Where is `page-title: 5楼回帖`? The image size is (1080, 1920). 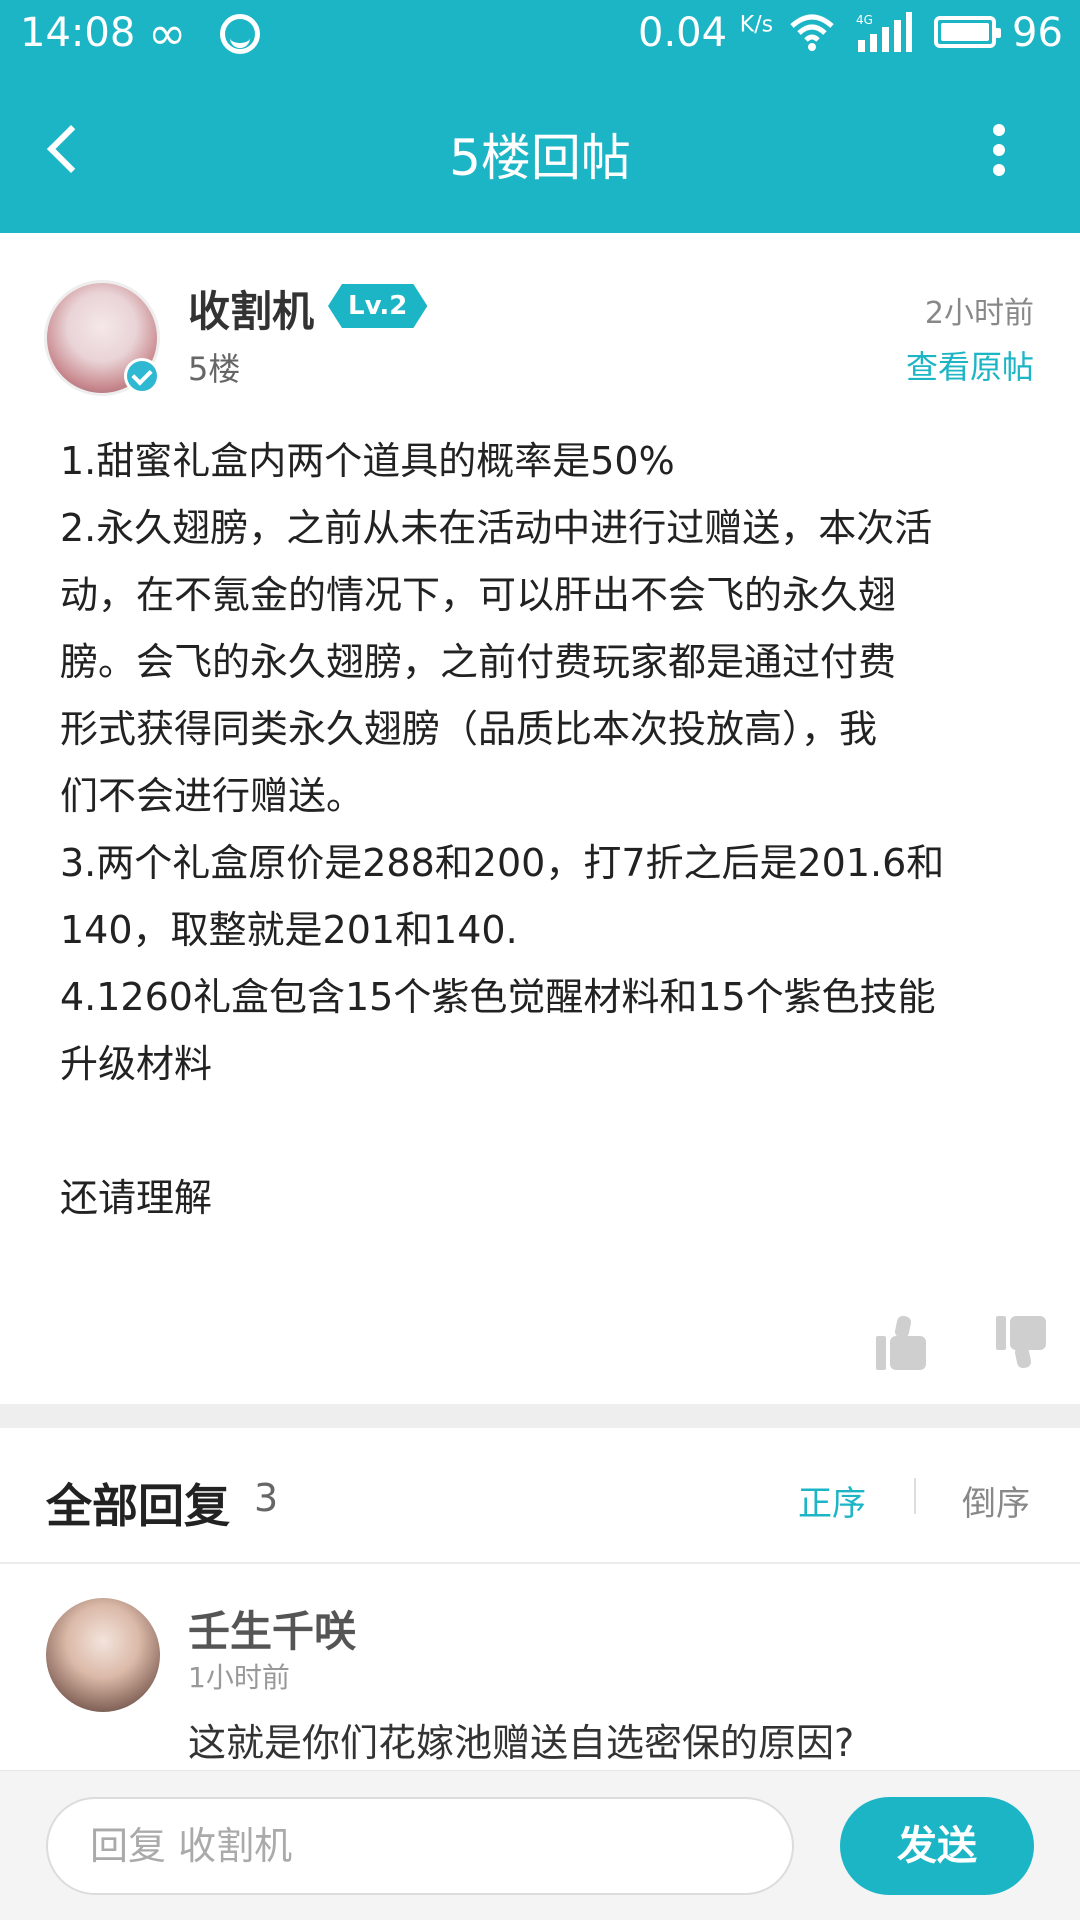
page-title: 5楼回帖 is located at coordinates (540, 158).